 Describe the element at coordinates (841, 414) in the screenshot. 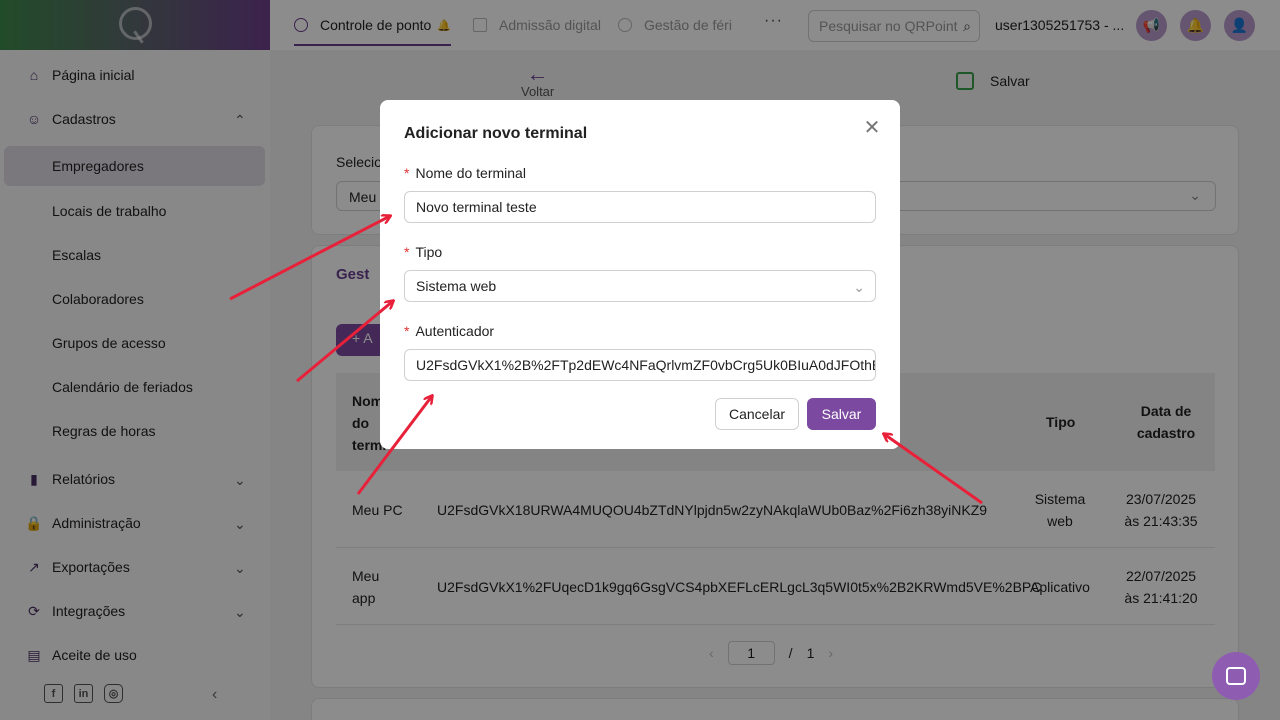

I see `save-terminal-button: Salvar` at that location.